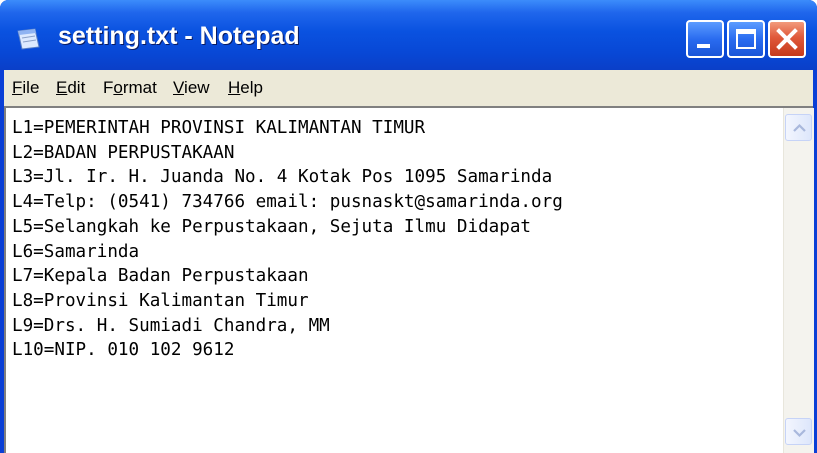  What do you see at coordinates (25, 88) in the screenshot?
I see `menu-file: File` at bounding box center [25, 88].